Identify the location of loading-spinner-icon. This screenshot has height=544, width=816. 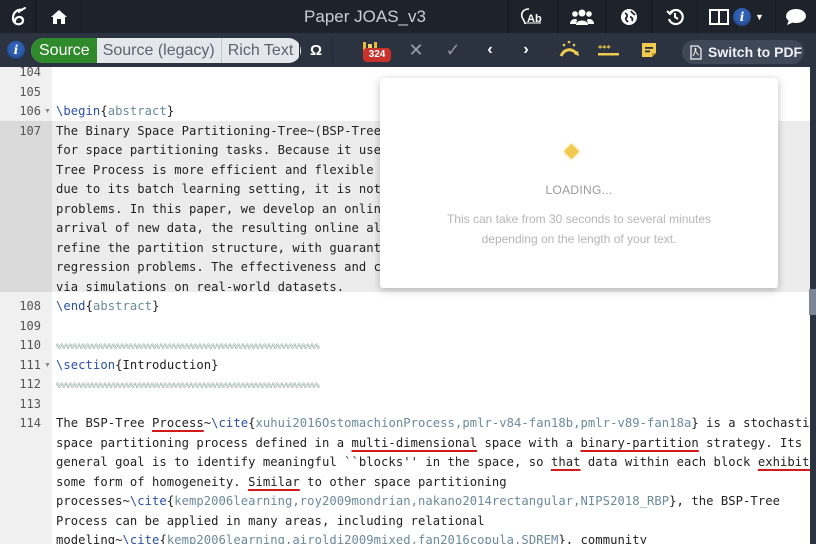
(571, 151).